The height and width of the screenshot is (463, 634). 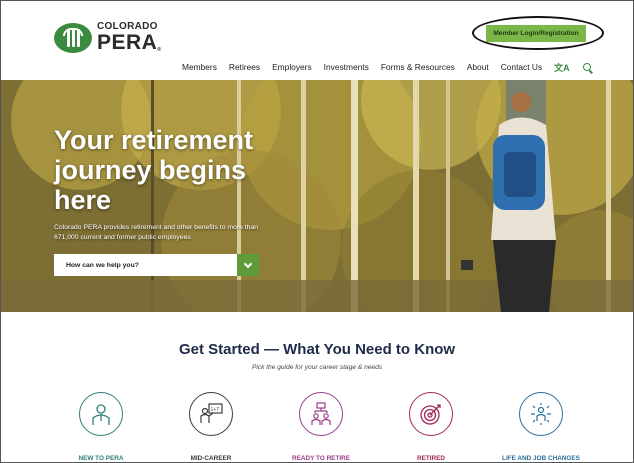 What do you see at coordinates (215, 410) in the screenshot?
I see `svg-text: 1+7` at bounding box center [215, 410].